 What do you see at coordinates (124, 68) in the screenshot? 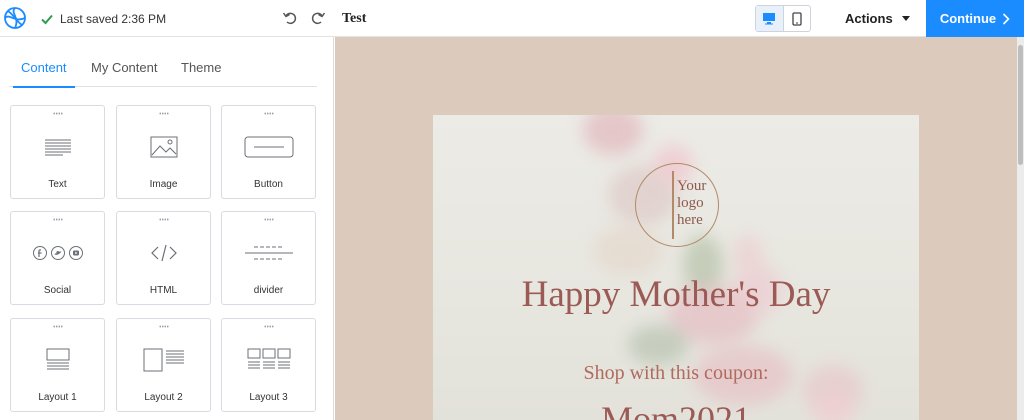
I see `tab-my-content: My Content` at bounding box center [124, 68].